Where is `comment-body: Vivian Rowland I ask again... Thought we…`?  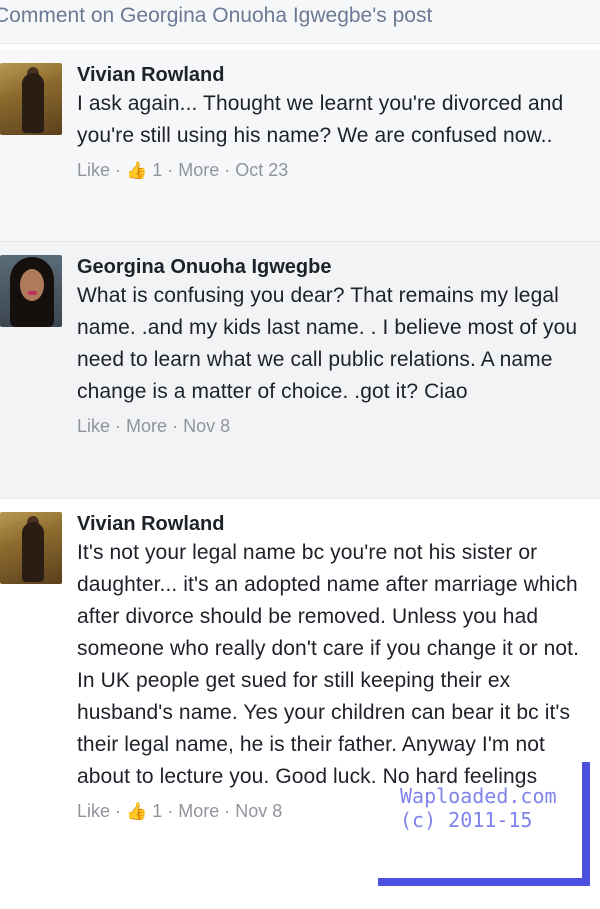
comment-body: Vivian Rowland I ask again... Thought we… is located at coordinates (335, 122).